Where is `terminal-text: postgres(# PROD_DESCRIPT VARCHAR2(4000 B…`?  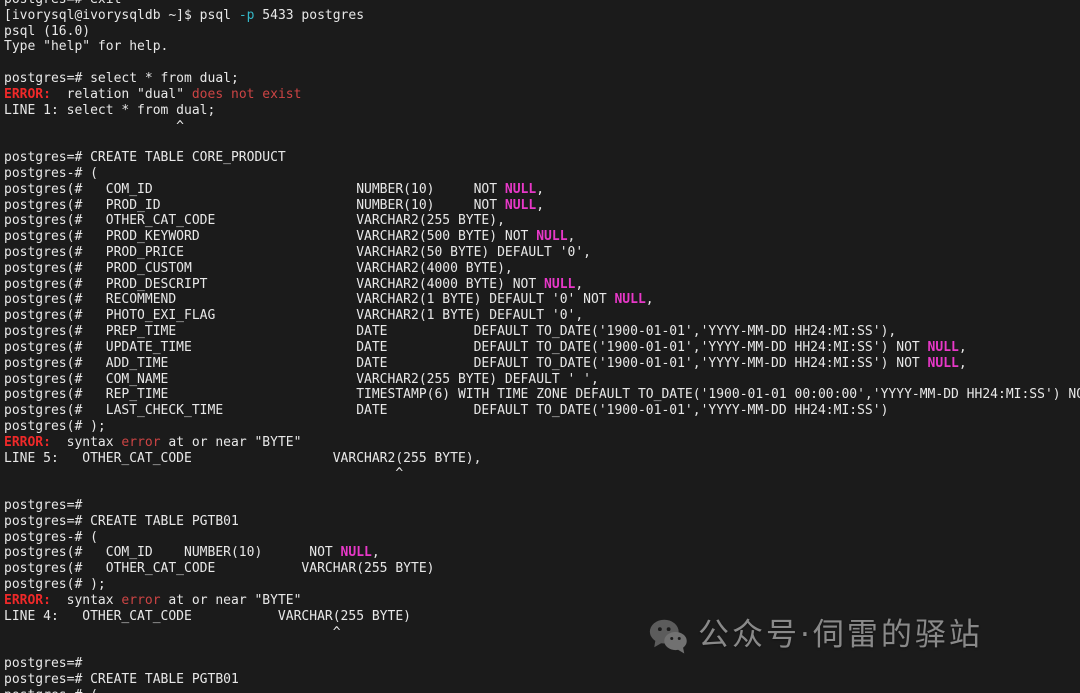
terminal-text: postgres(# PROD_DESCRIPT VARCHAR2(4000 B… is located at coordinates (274, 284).